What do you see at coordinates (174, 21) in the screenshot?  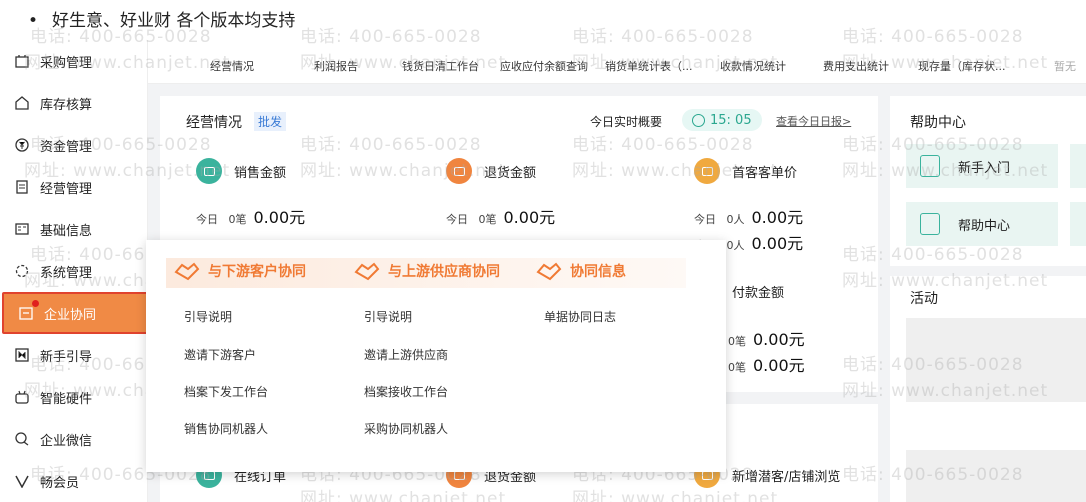 I see `caption-text: 好生意、好业财 各个版本均支持` at bounding box center [174, 21].